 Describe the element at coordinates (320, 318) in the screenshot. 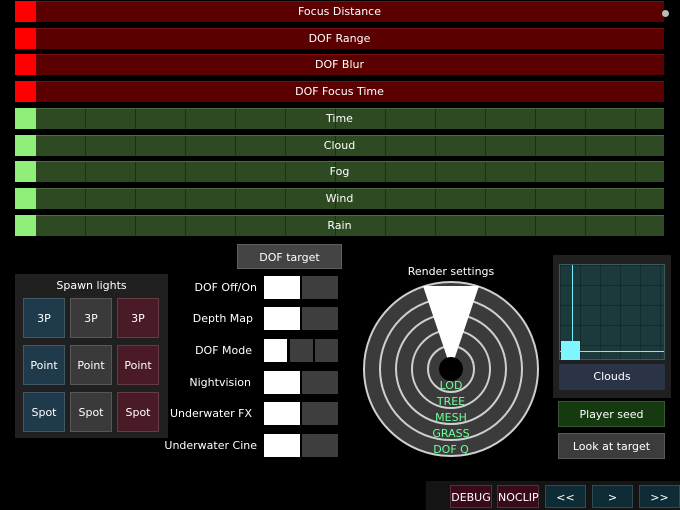

I see `depth-map-toggle-off` at that location.